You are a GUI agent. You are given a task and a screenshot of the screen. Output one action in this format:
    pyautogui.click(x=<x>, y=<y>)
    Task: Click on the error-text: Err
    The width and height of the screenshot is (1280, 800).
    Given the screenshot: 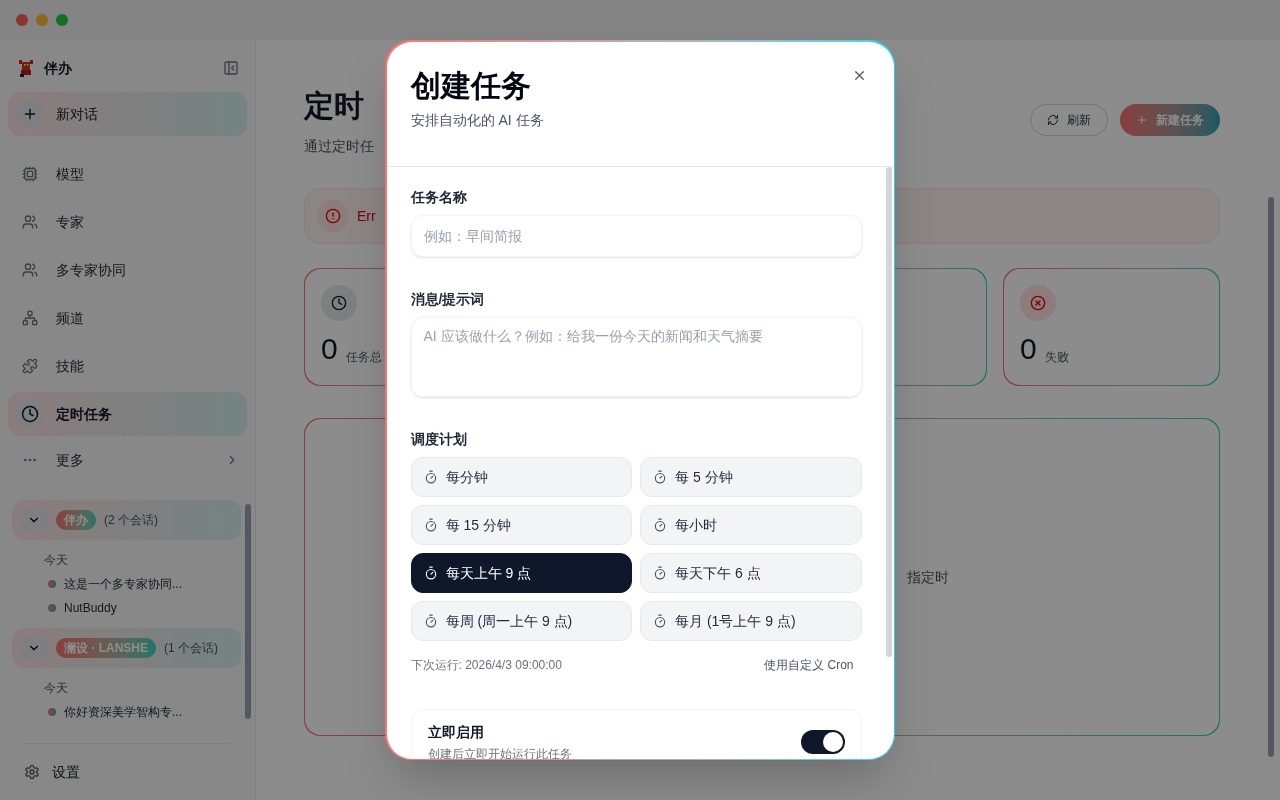 What is the action you would take?
    pyautogui.click(x=366, y=216)
    